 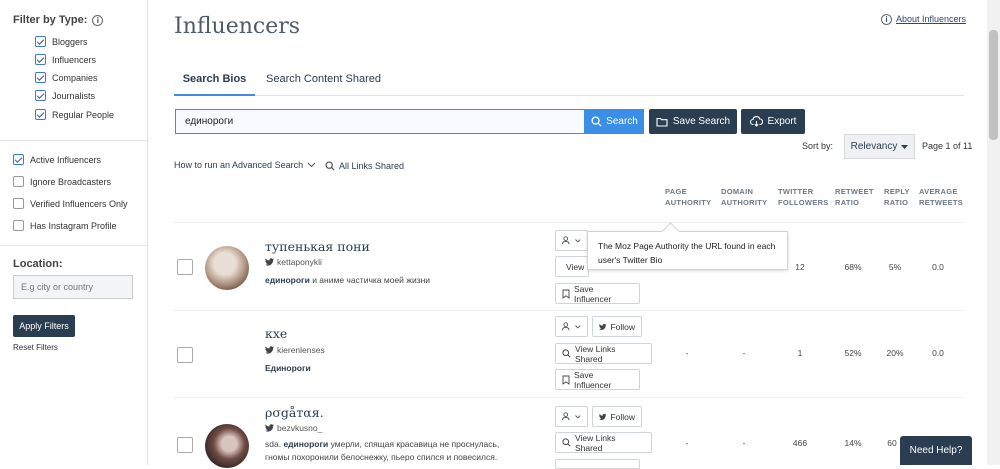 I want to click on save-influencer-label: Save Influencer, so click(x=592, y=293).